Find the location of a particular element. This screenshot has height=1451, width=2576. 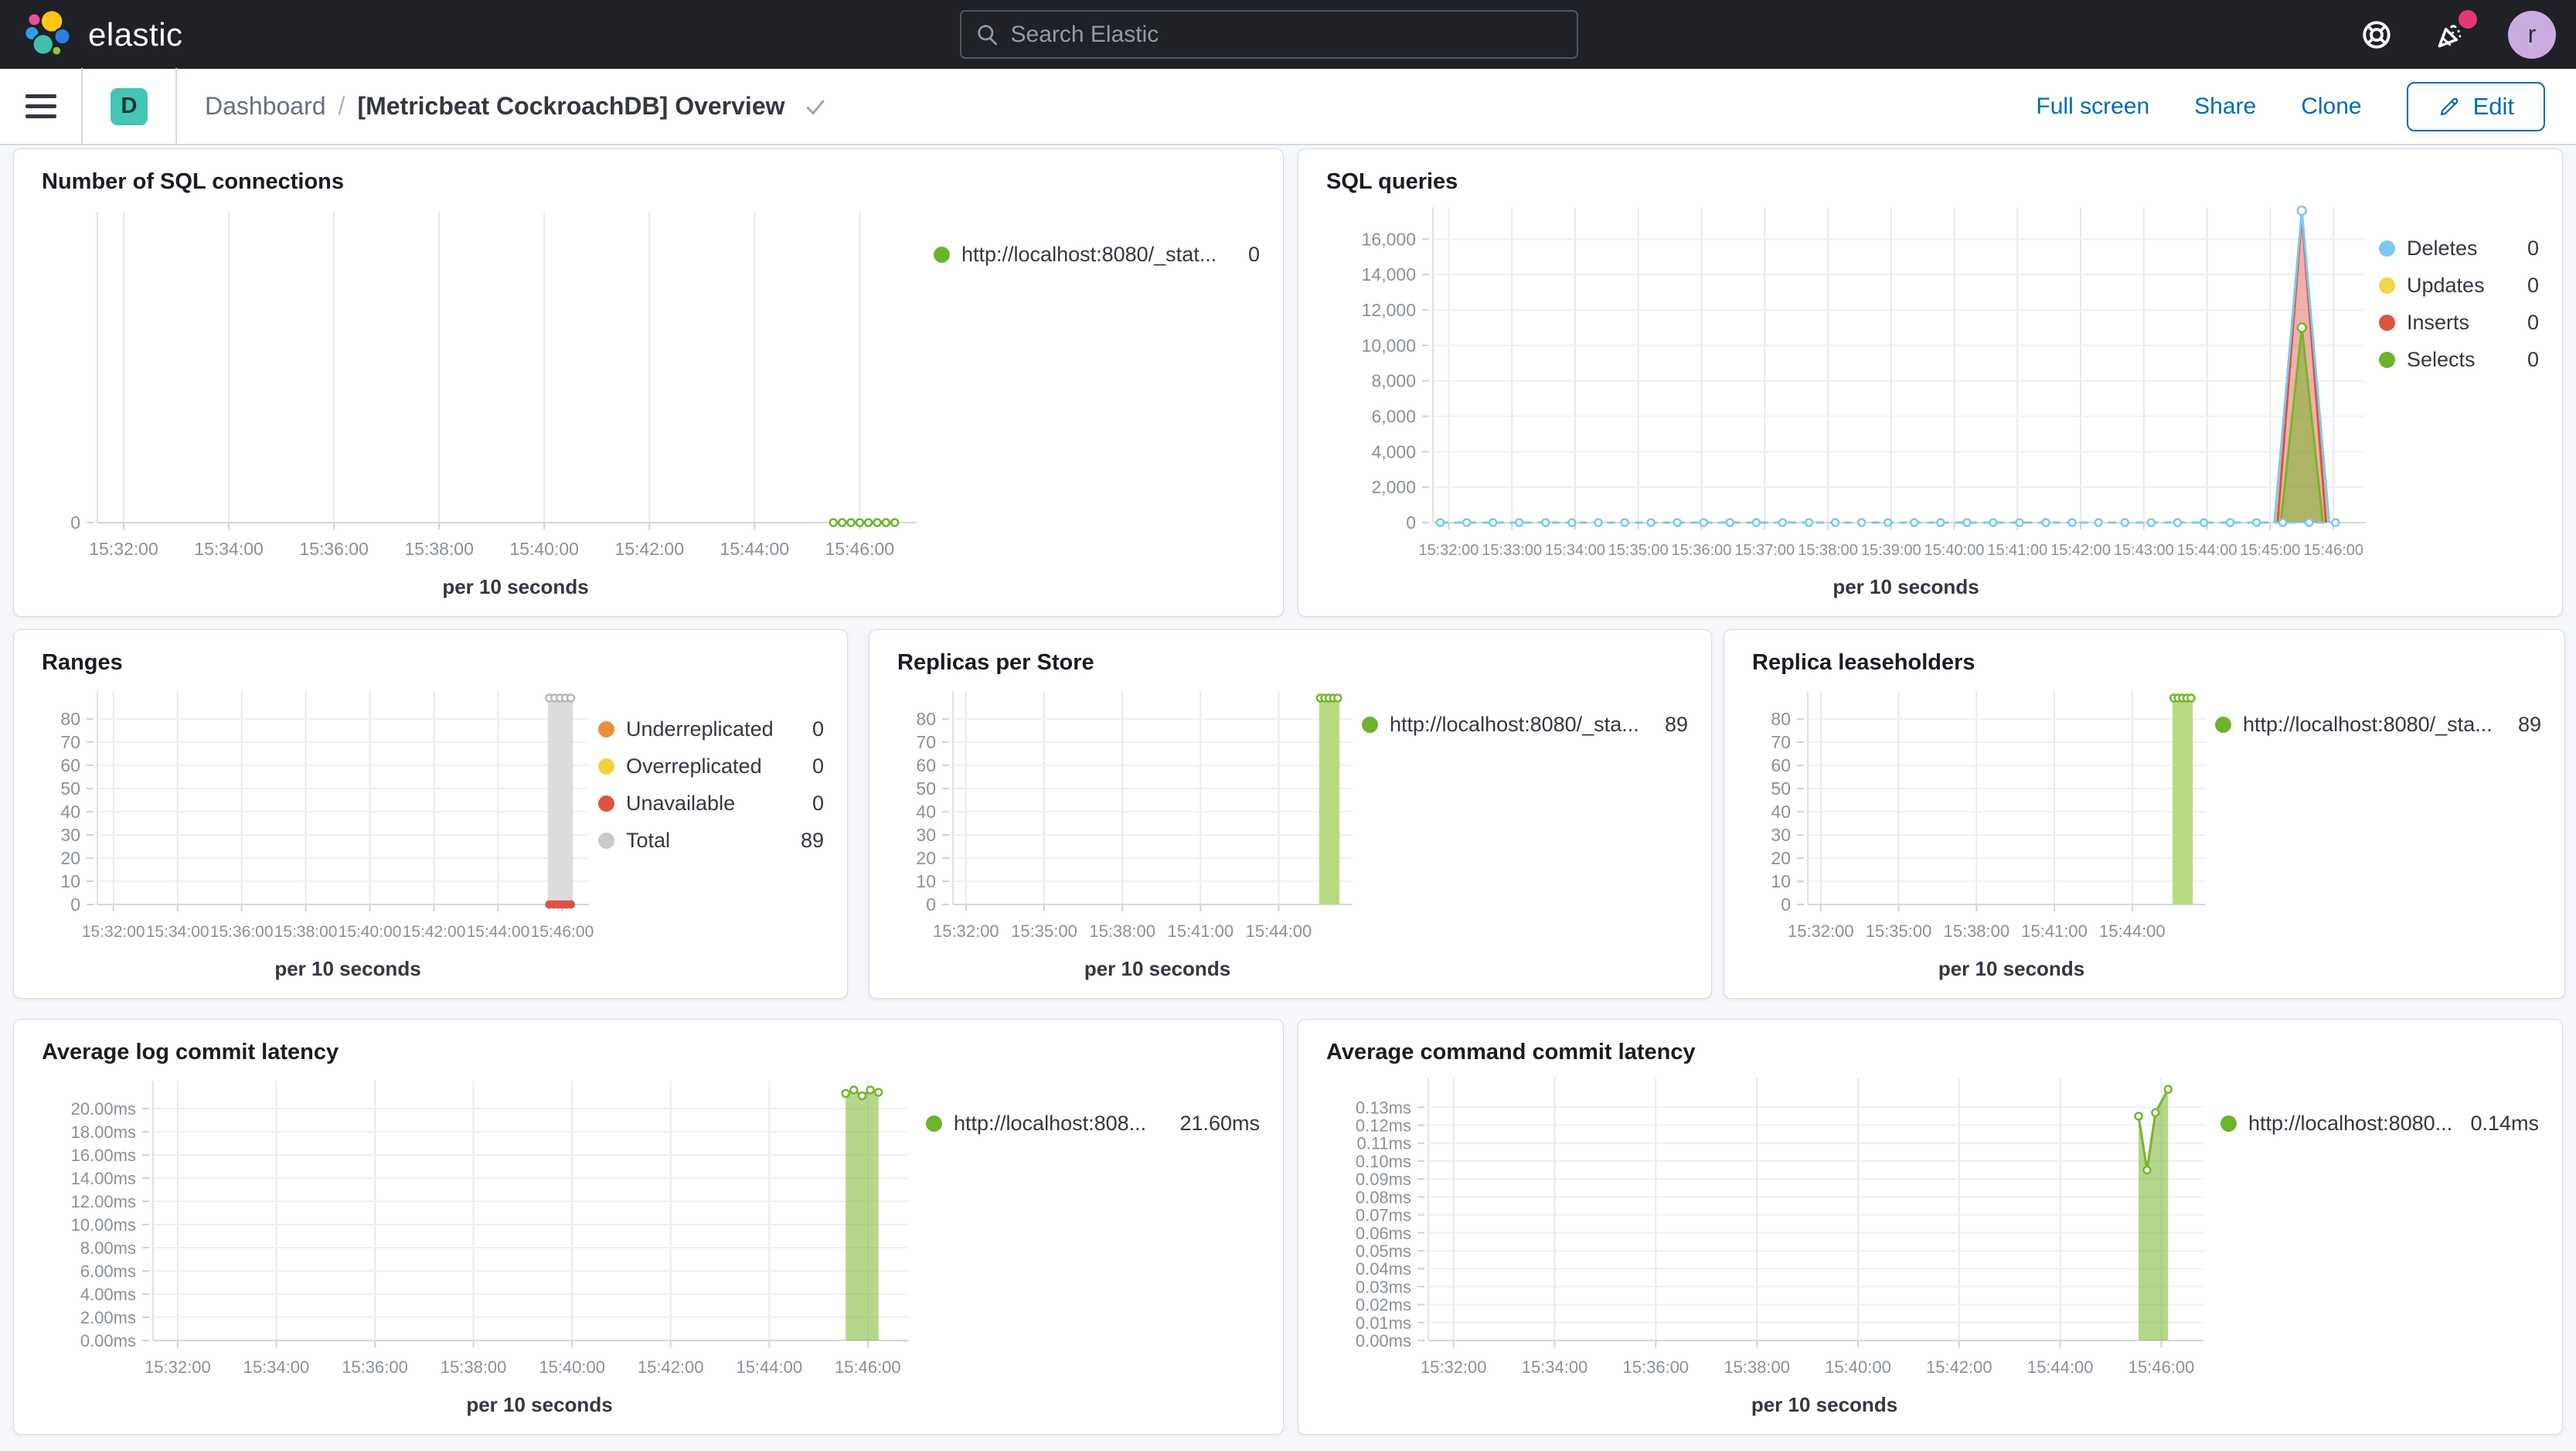

svg-text: 50 is located at coordinates (70, 788).